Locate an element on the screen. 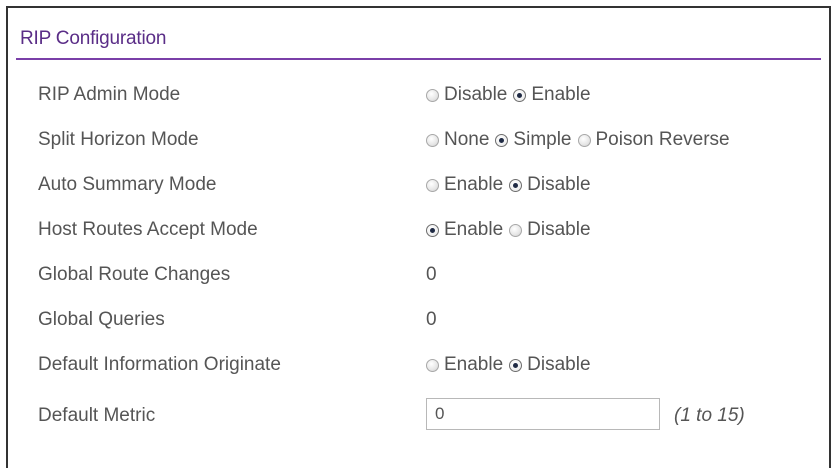  default-metric-row: Default Metric (1 to 15) is located at coordinates (418, 418).